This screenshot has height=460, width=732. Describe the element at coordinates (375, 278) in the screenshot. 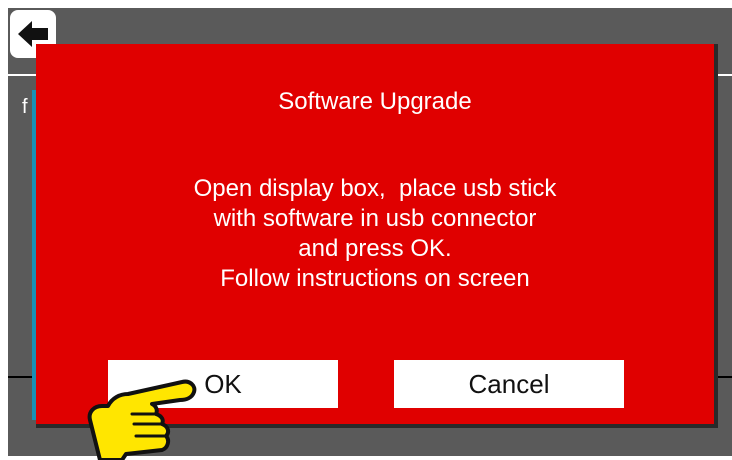

I see `dialog-message-line: Follow instructions on screen` at that location.